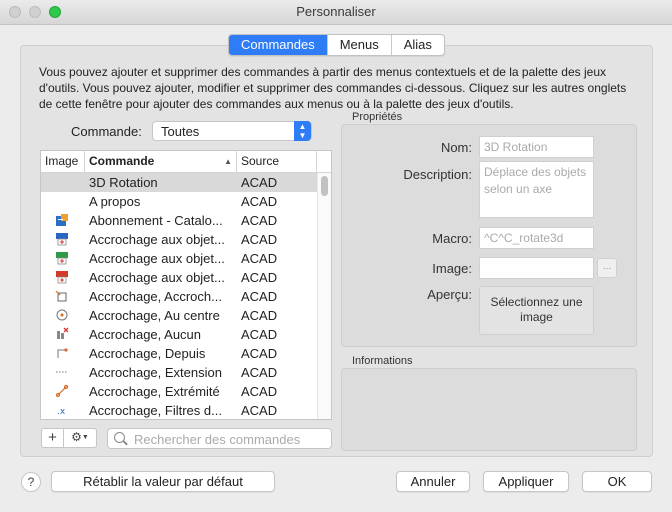 The width and height of the screenshot is (672, 512). I want to click on row-command: Accrochage, Depuis, so click(147, 353).